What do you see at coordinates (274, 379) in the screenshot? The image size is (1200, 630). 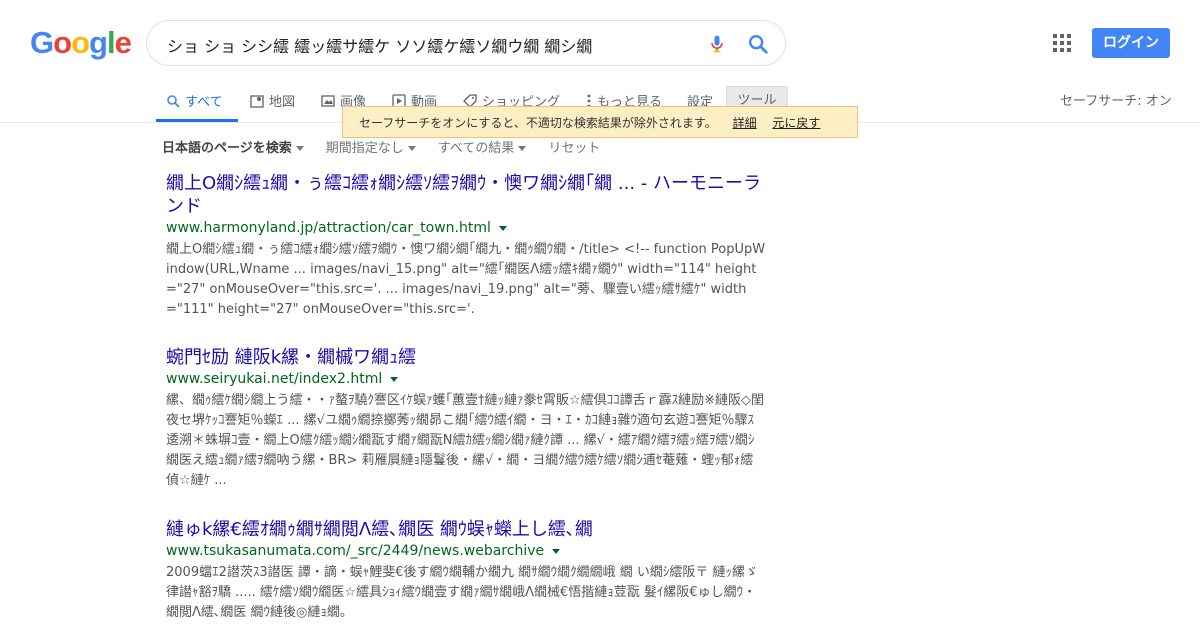 I see `result-url-text: www.seiryukai.net/index2.html` at bounding box center [274, 379].